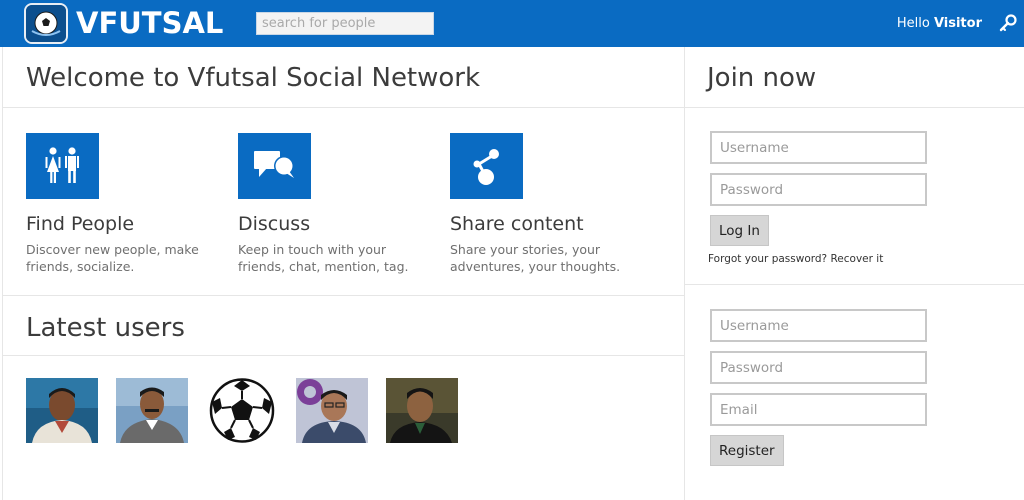 This screenshot has width=1024, height=500. Describe the element at coordinates (486, 166) in the screenshot. I see `share-icon` at that location.